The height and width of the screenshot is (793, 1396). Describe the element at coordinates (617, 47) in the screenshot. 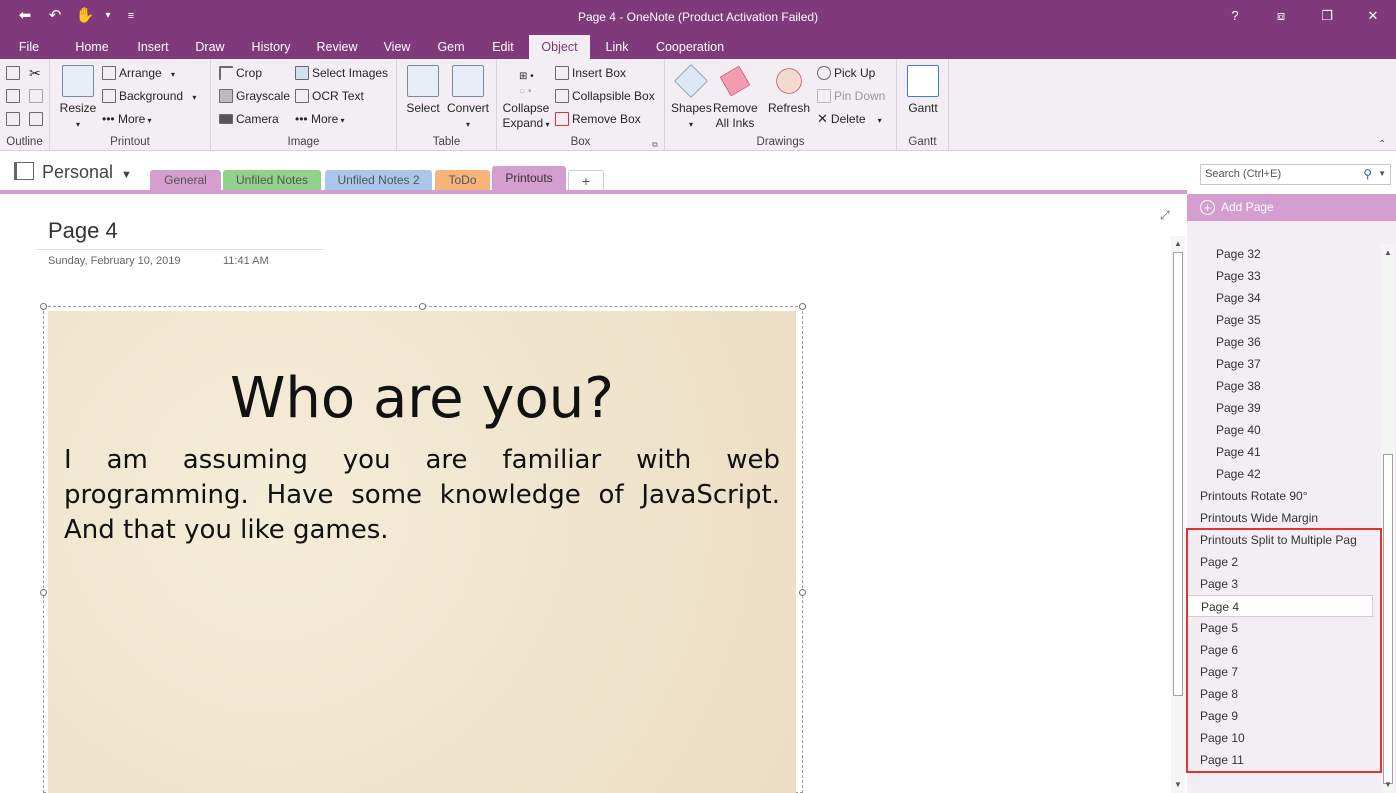

I see `tab-link: Link` at that location.